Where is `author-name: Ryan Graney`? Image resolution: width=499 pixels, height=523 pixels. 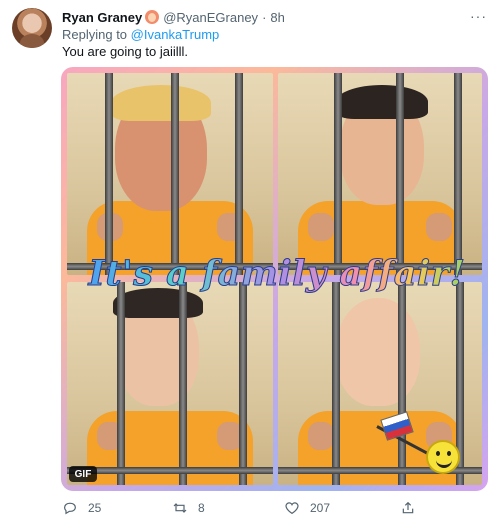 author-name: Ryan Graney is located at coordinates (102, 17).